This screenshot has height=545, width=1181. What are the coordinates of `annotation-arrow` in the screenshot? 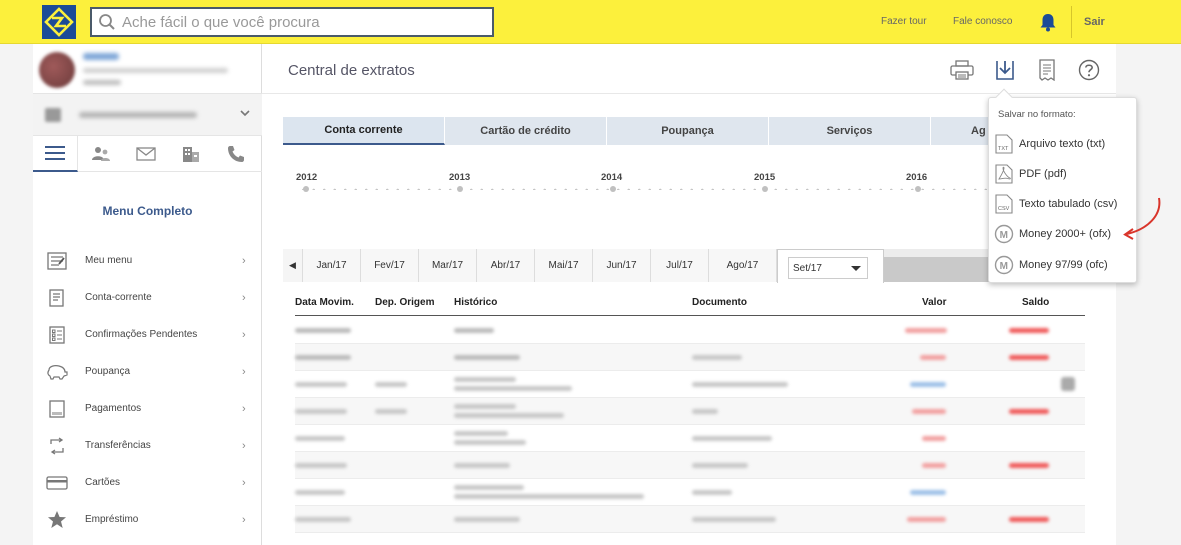 It's located at (1142, 218).